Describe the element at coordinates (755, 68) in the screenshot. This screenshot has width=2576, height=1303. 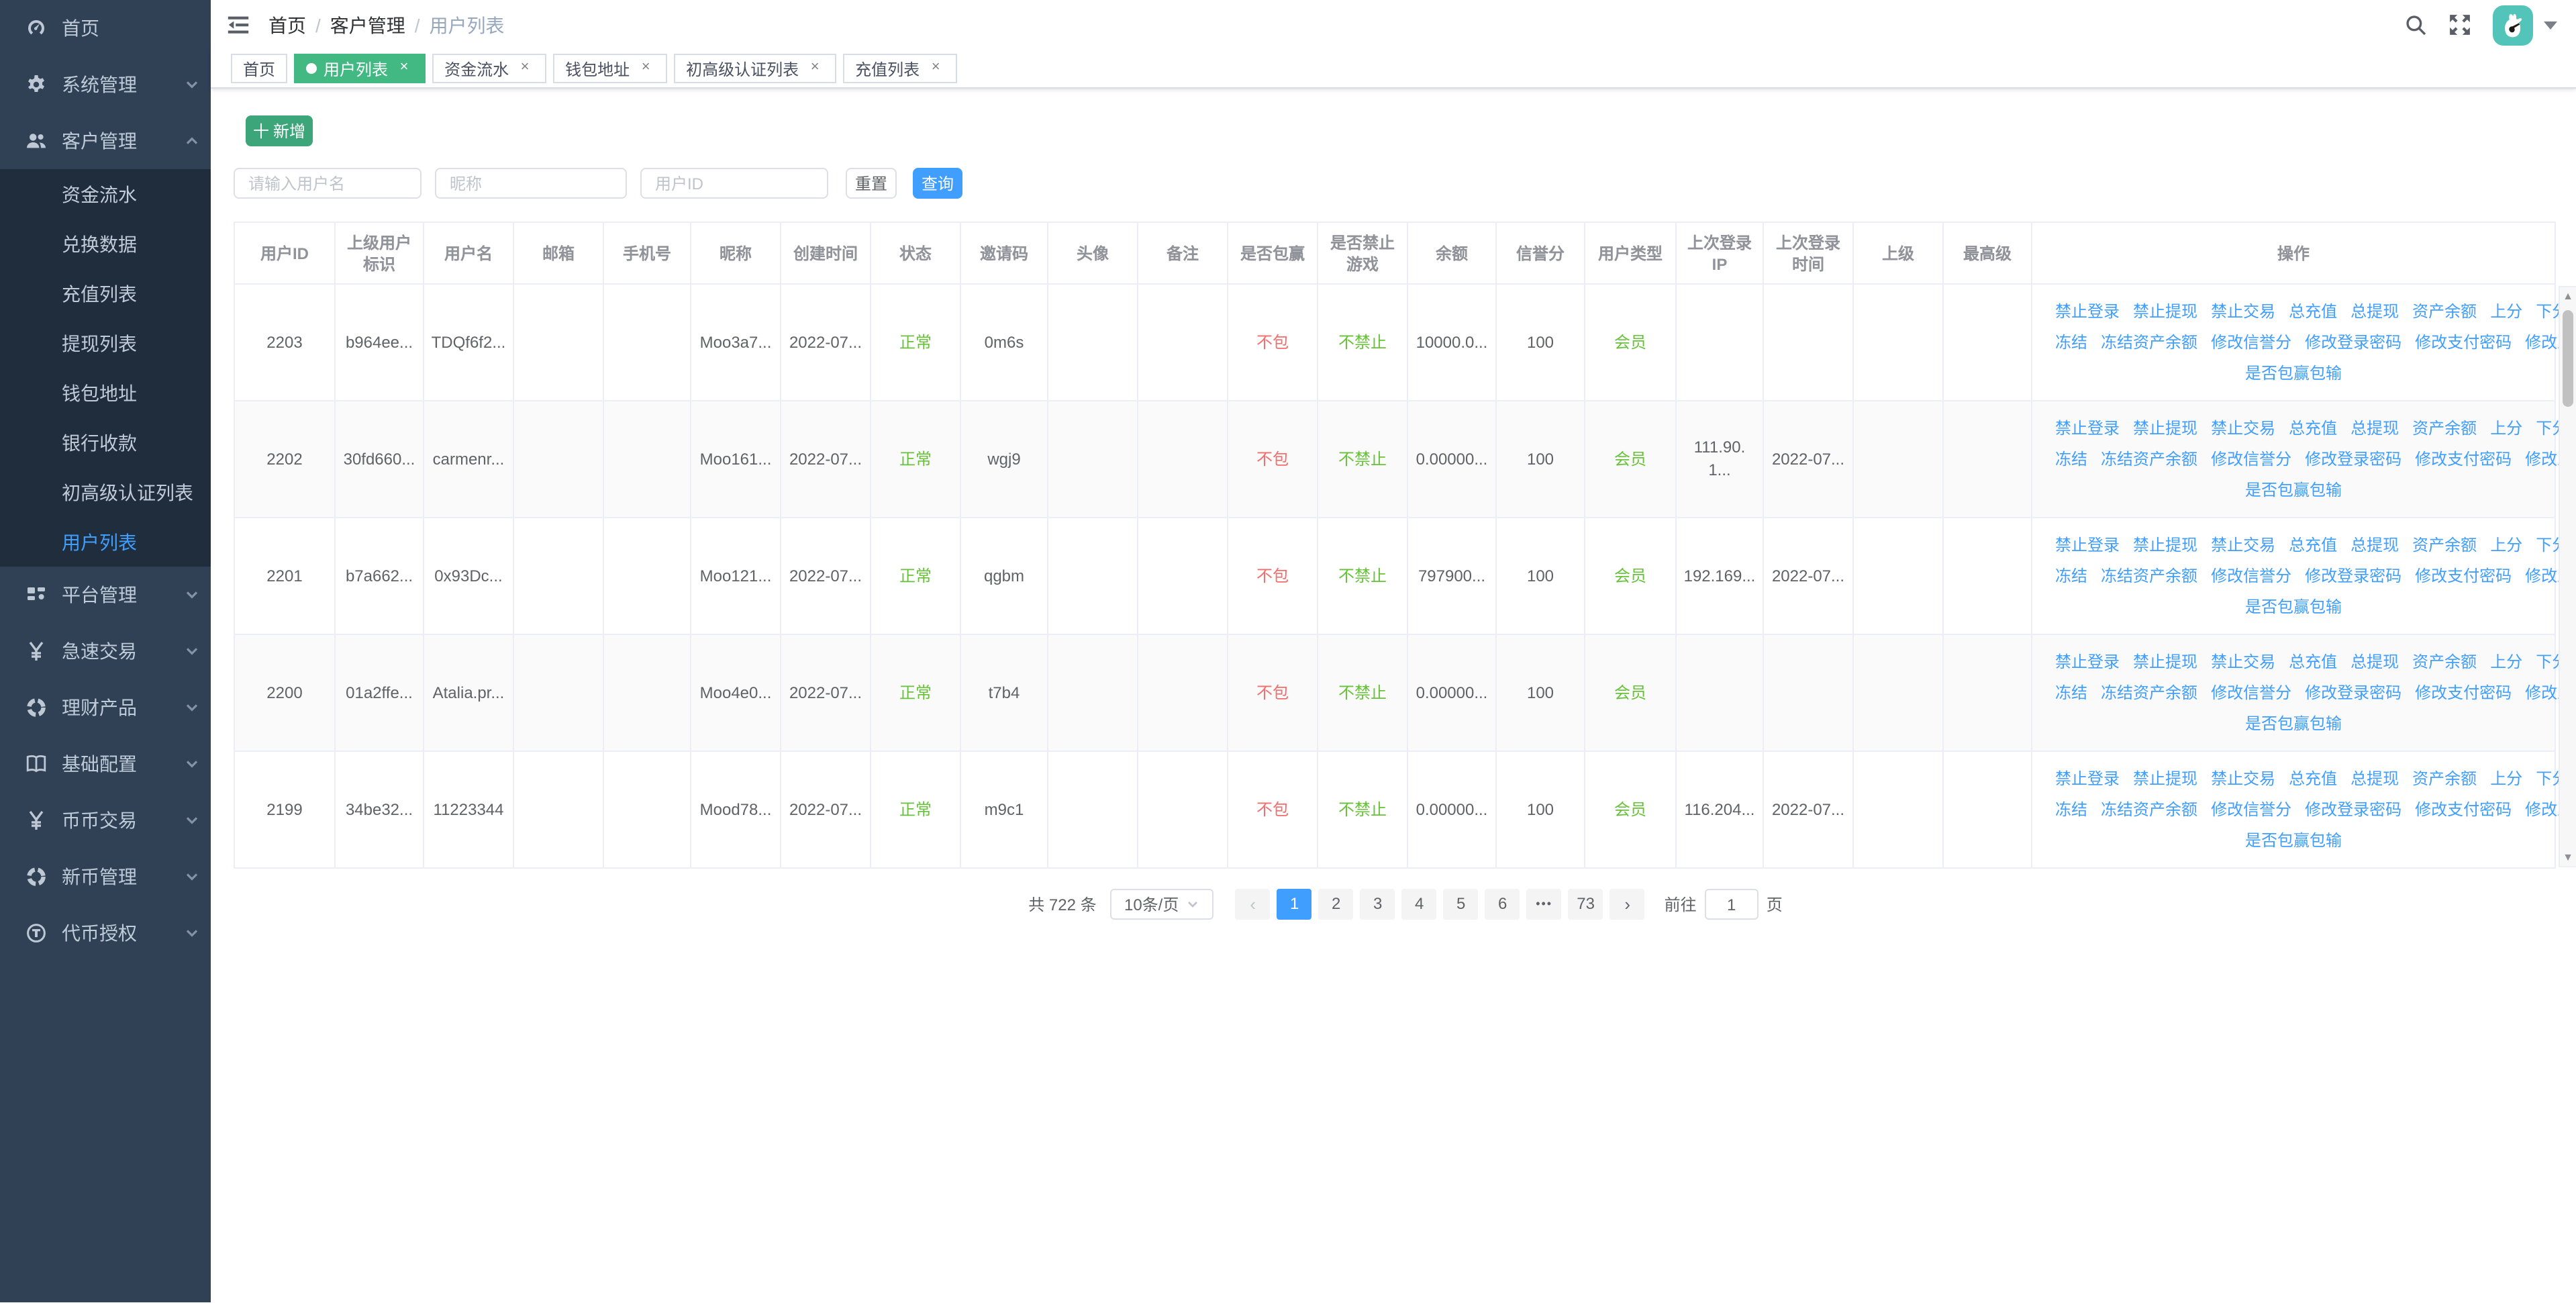
I see `tab-kyc-list: 初高级认证列表 ×` at that location.